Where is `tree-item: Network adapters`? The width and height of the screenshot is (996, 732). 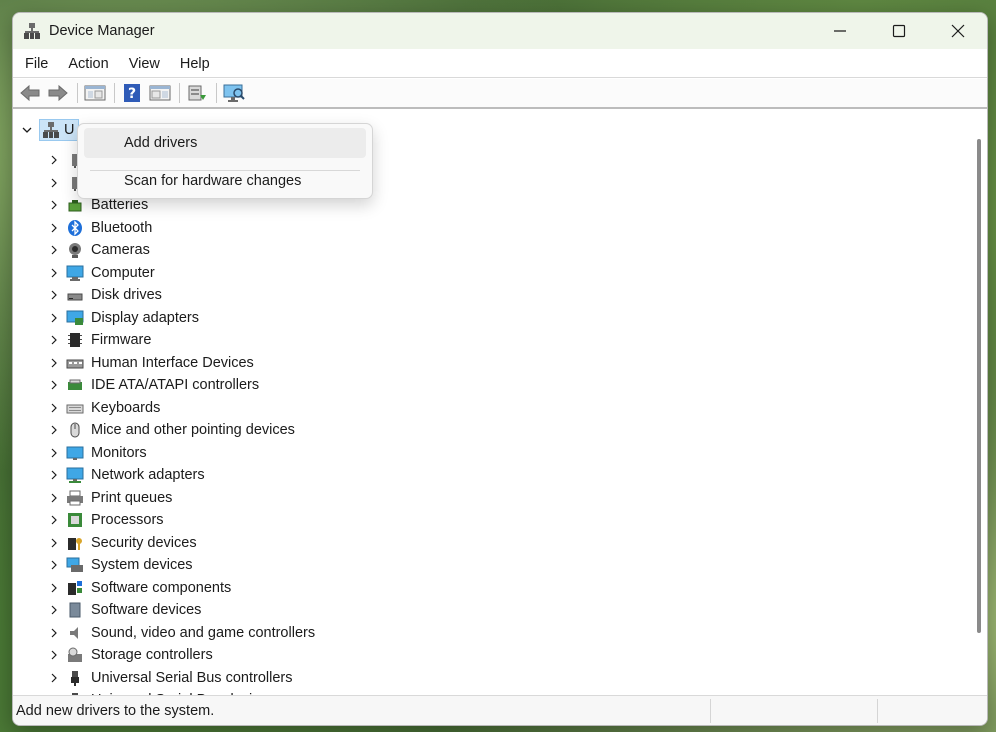 tree-item: Network adapters is located at coordinates (126, 475).